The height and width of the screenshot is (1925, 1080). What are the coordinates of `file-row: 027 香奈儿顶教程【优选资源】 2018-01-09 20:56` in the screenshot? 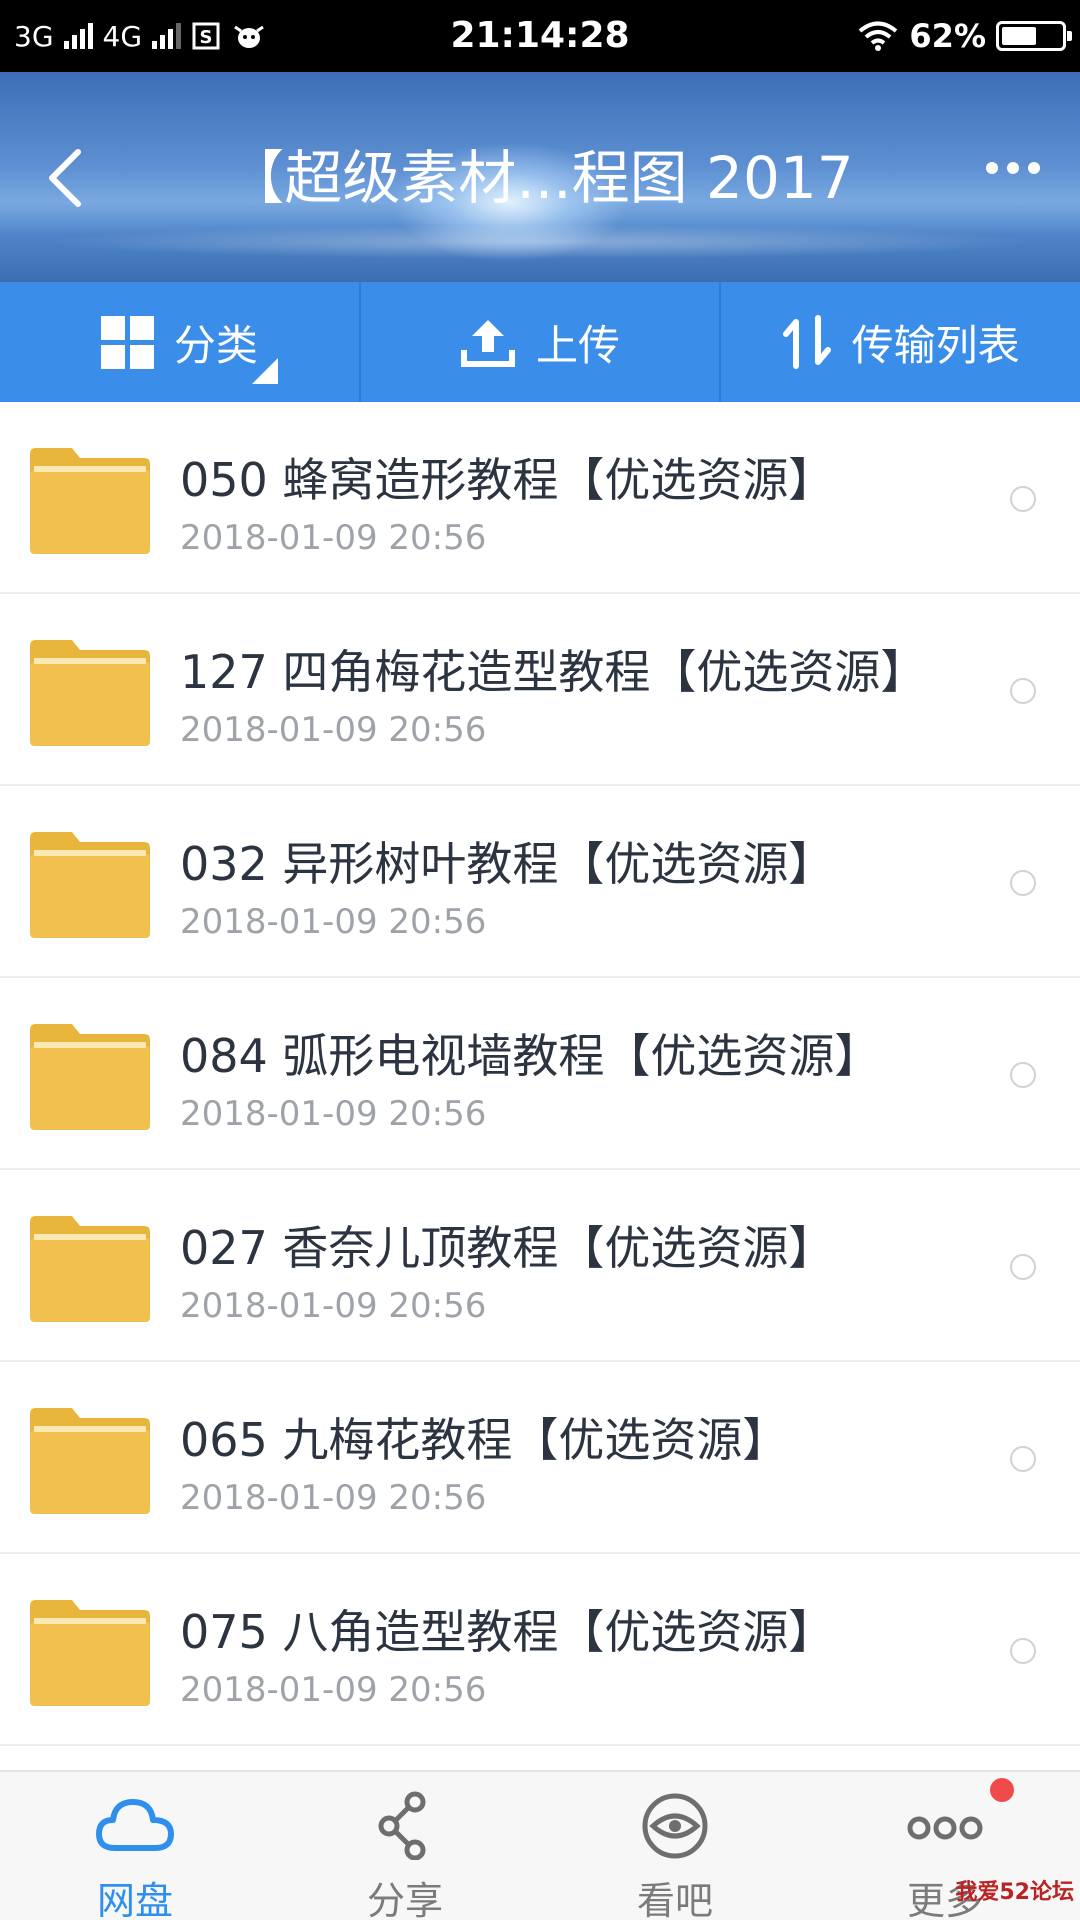 It's located at (540, 1266).